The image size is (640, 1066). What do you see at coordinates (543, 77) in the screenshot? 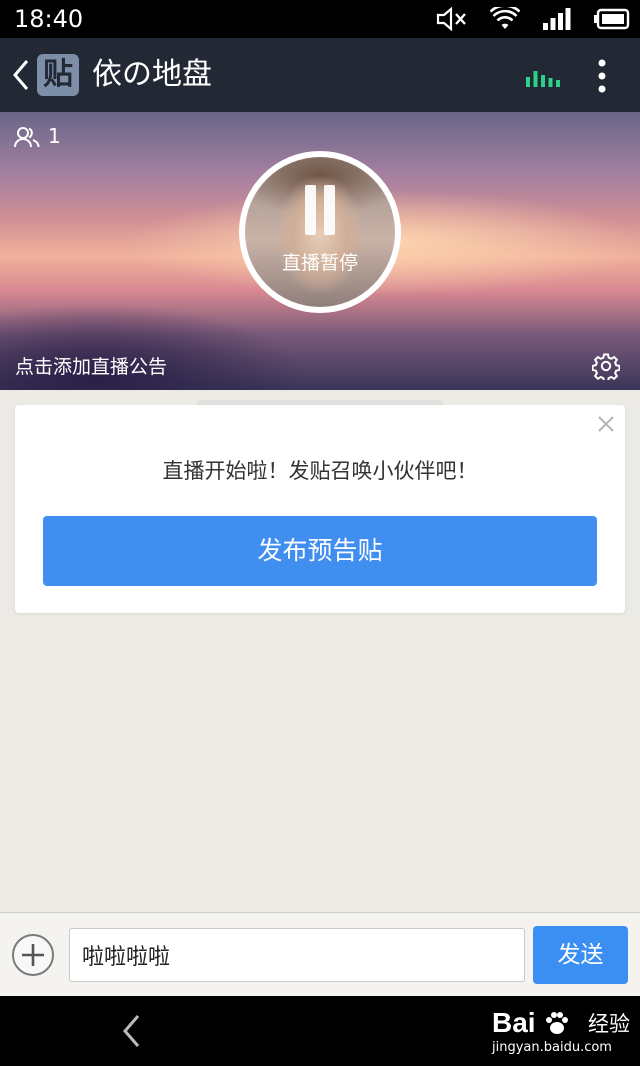
I see `live-signal-icon` at bounding box center [543, 77].